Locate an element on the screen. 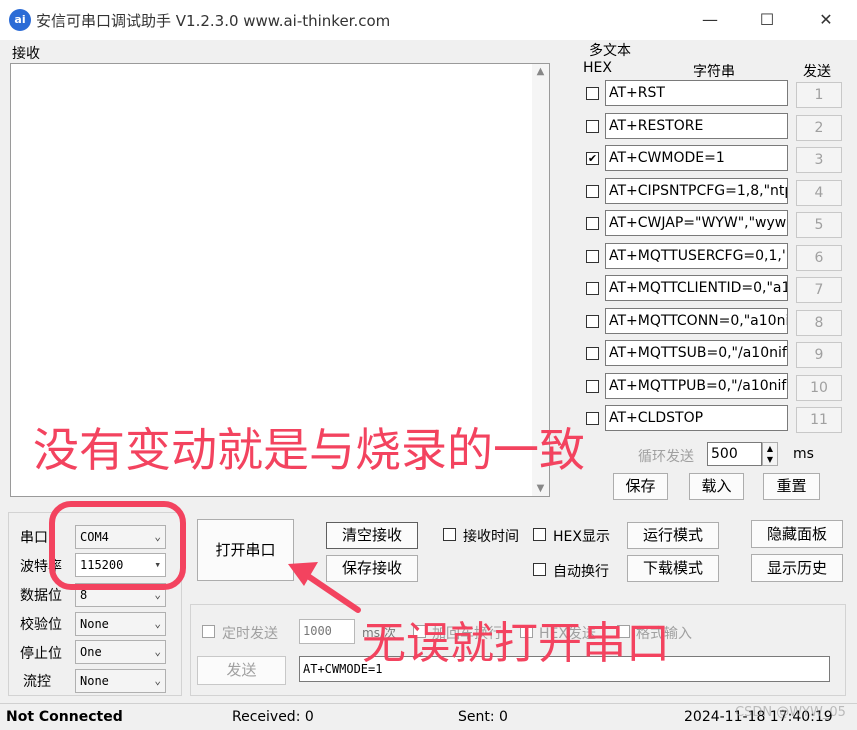 This screenshot has width=857, height=730. row-send-button: 1 is located at coordinates (819, 95).